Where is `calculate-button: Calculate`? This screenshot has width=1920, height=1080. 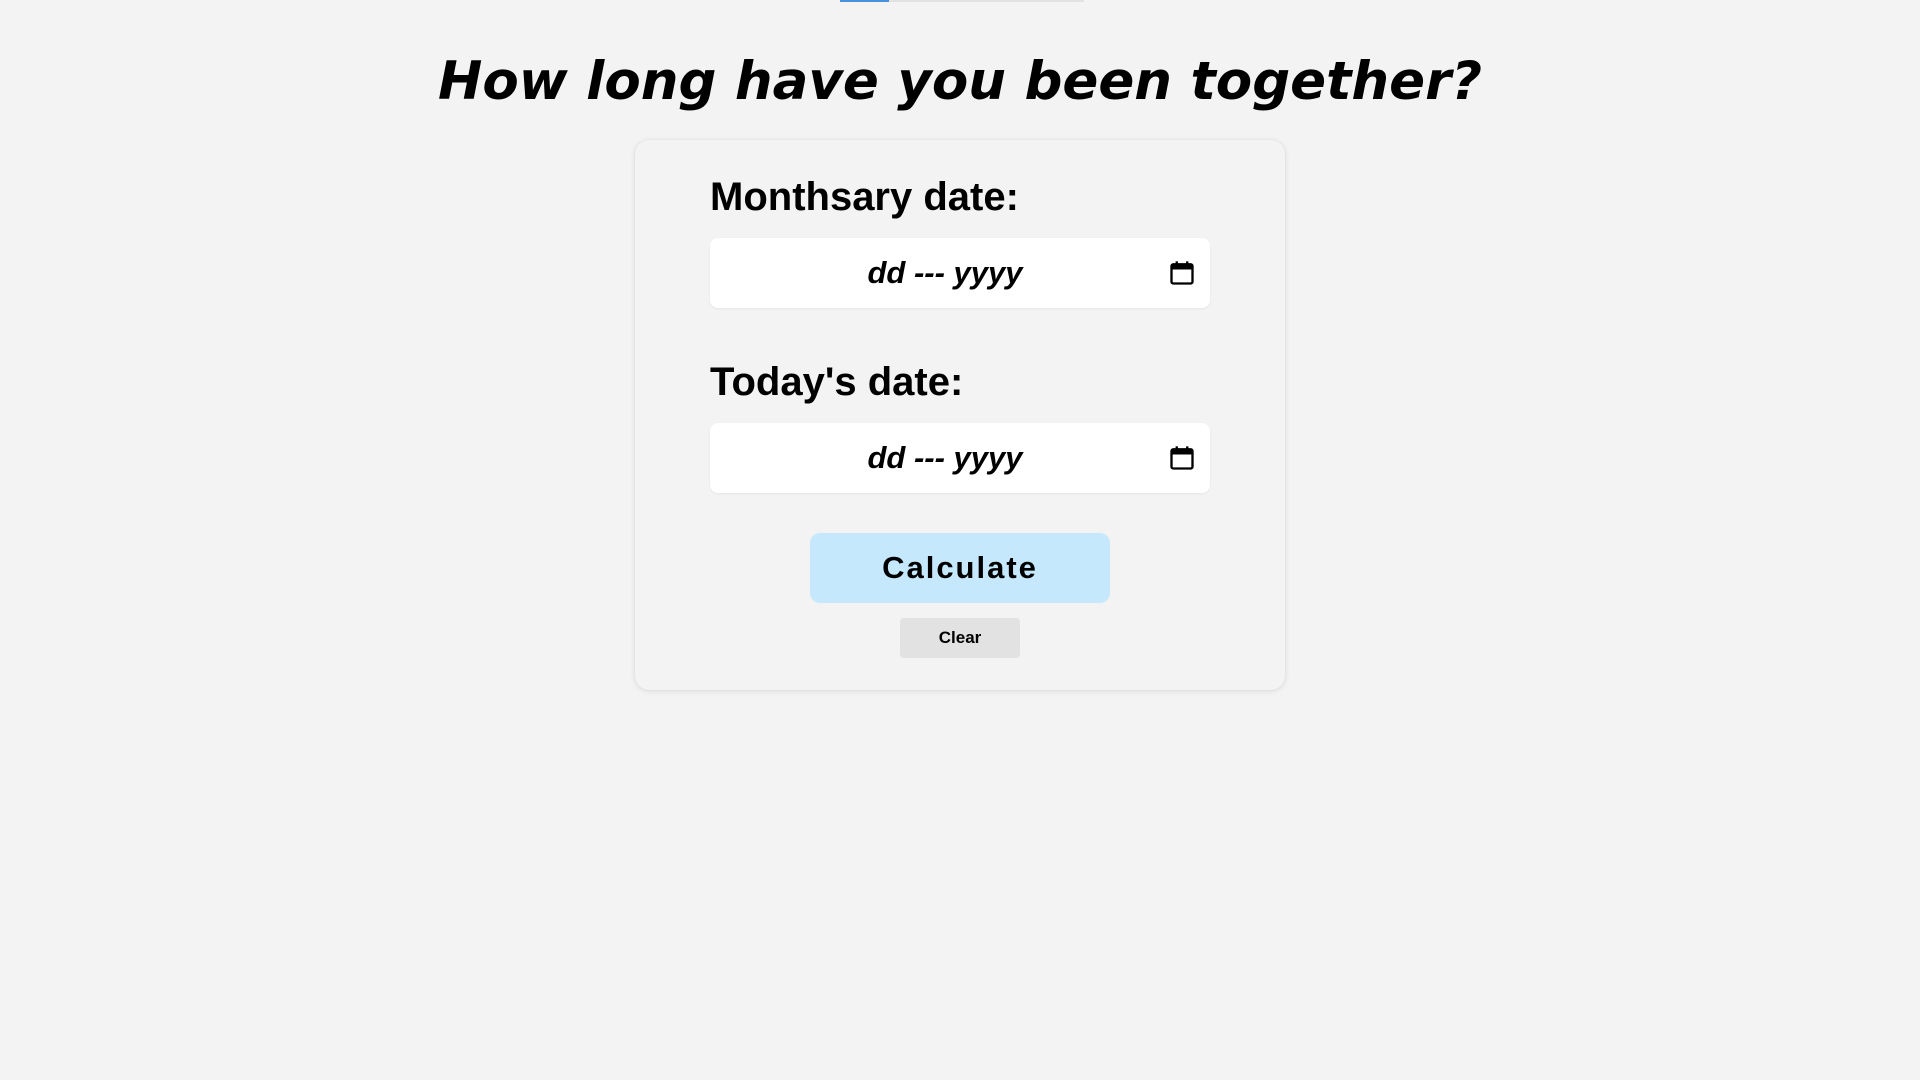 calculate-button: Calculate is located at coordinates (960, 568).